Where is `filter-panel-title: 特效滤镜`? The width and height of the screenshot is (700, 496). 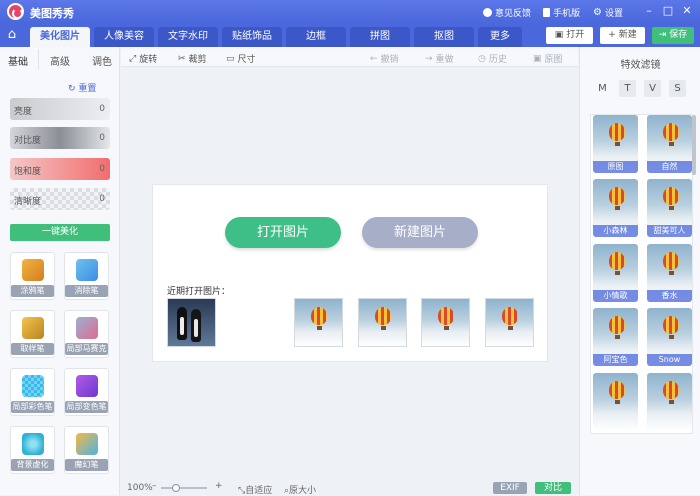
filter-panel-title: 特效滤镜 is located at coordinates (640, 65).